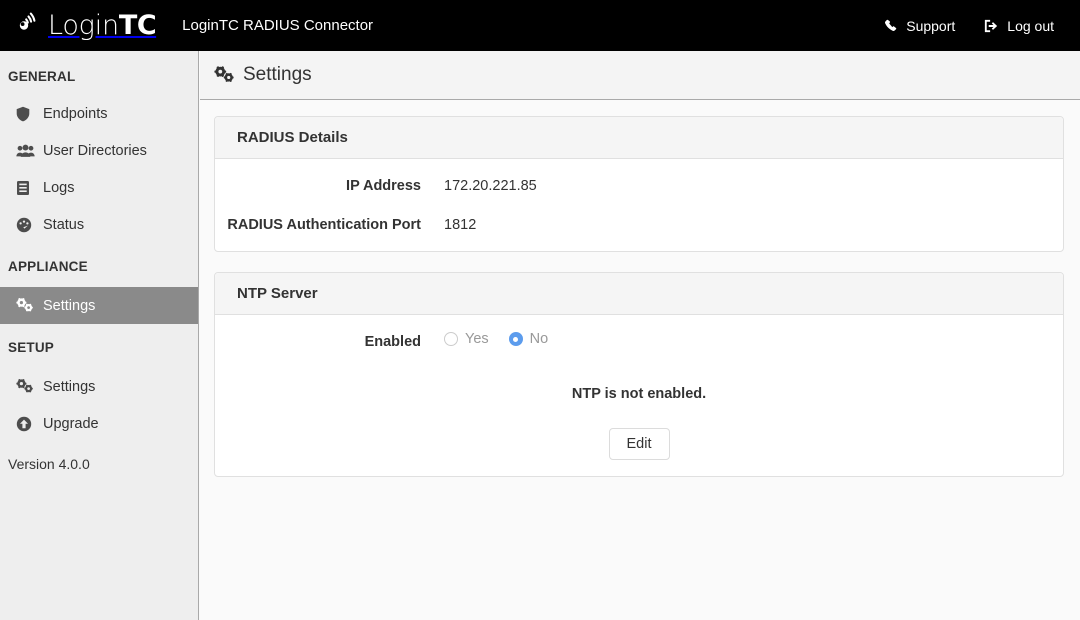 The image size is (1080, 620). What do you see at coordinates (460, 225) in the screenshot?
I see `radius-auth-port-value: 1812` at bounding box center [460, 225].